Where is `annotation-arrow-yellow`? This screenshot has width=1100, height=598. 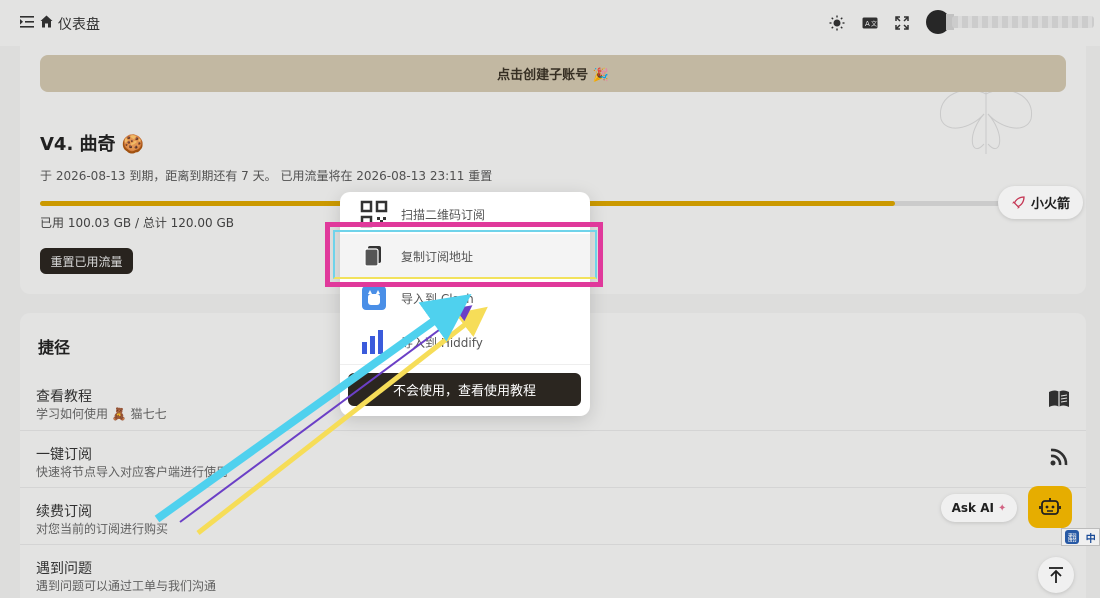 annotation-arrow-yellow is located at coordinates (342, 420).